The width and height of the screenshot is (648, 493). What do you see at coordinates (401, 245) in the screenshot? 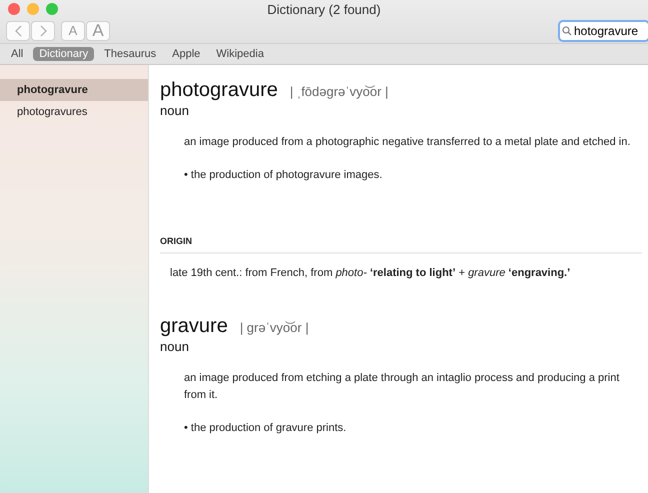
I see `origin-heading: ORIGIN` at bounding box center [401, 245].